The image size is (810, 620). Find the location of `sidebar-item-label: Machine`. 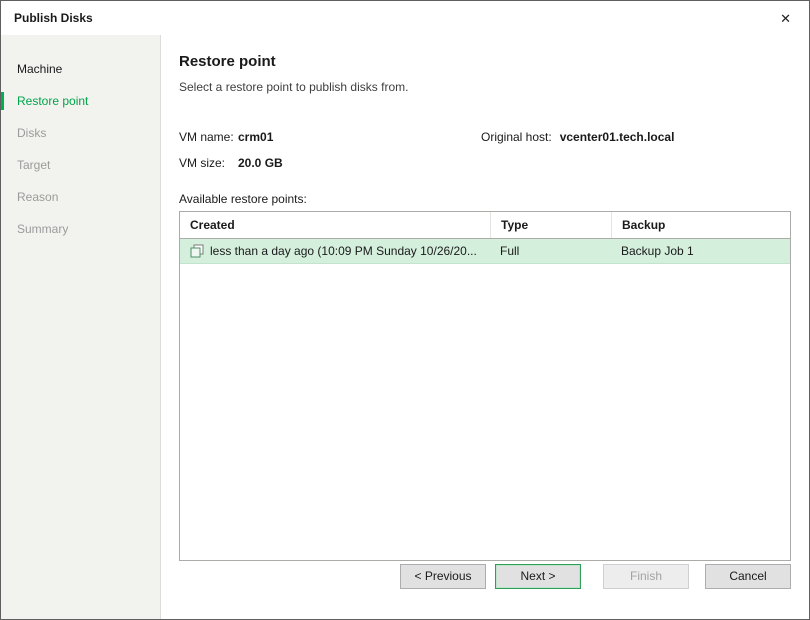

sidebar-item-label: Machine is located at coordinates (40, 69).